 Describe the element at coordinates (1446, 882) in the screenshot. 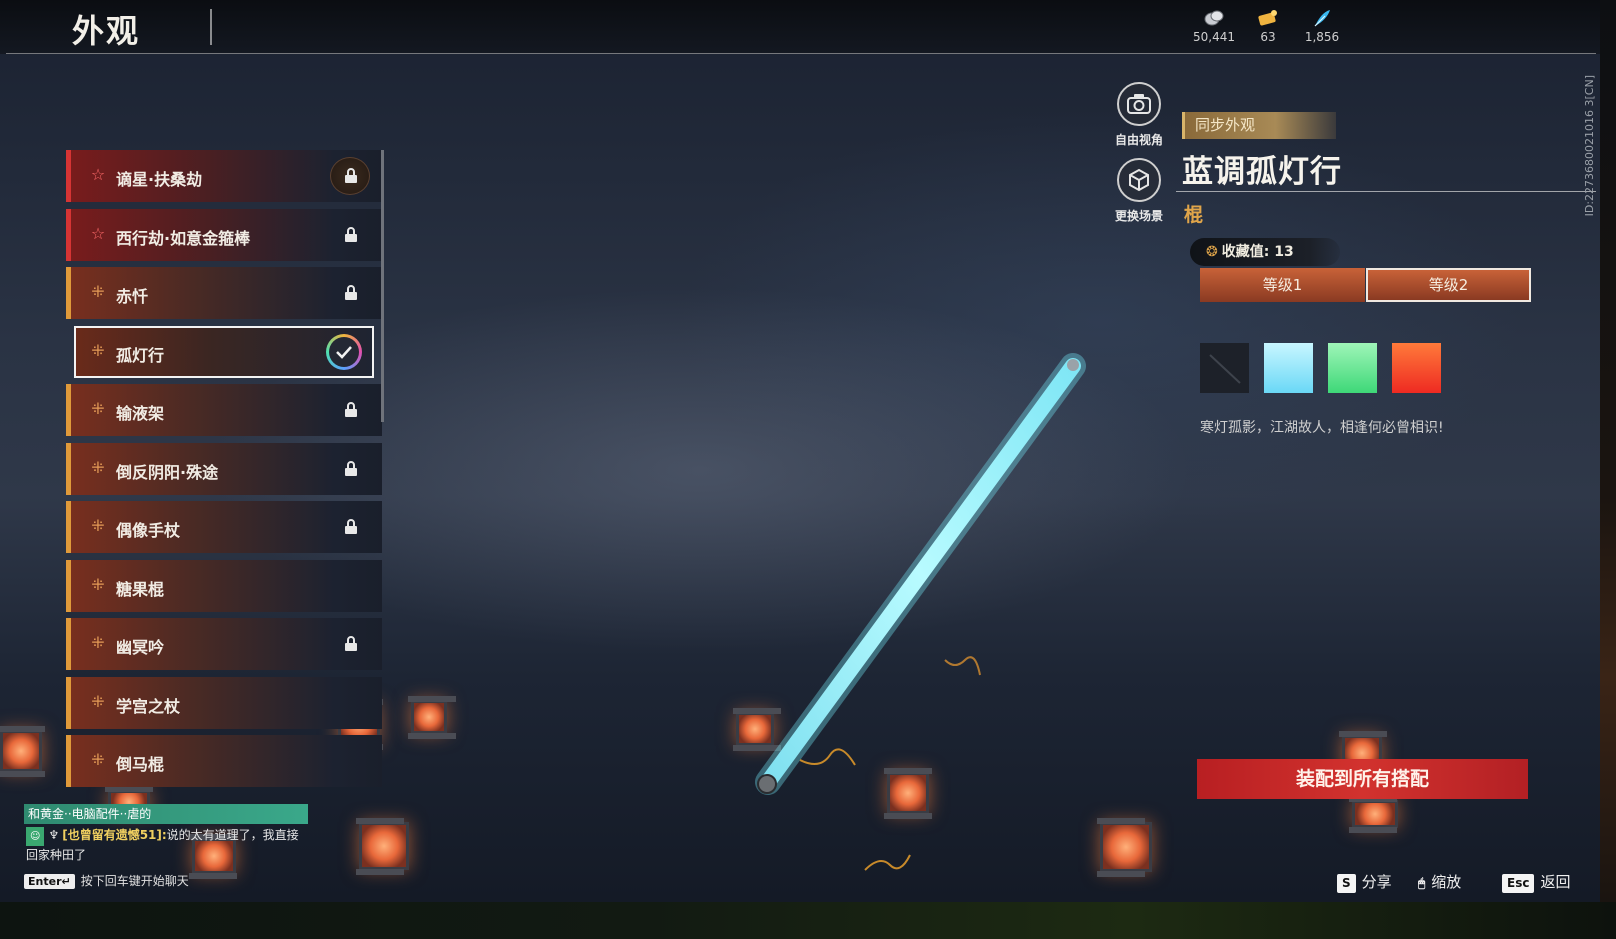

I see `zoom-label: 缩放` at that location.